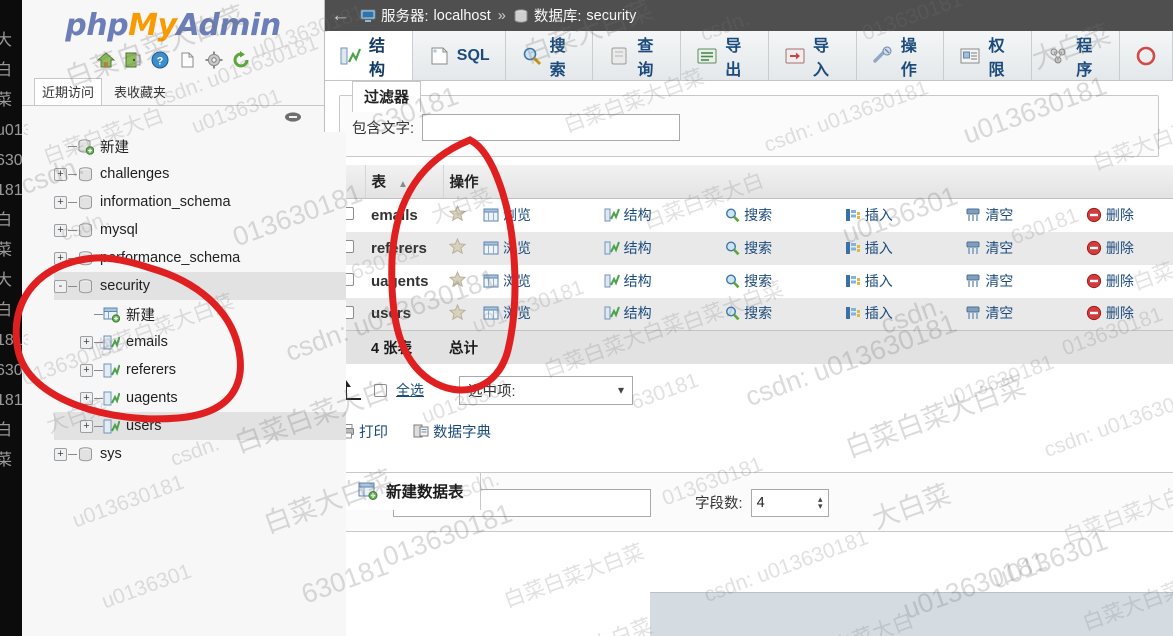  Describe the element at coordinates (789, 502) in the screenshot. I see `create-cols-stepper: 4 ▴ ▾` at that location.